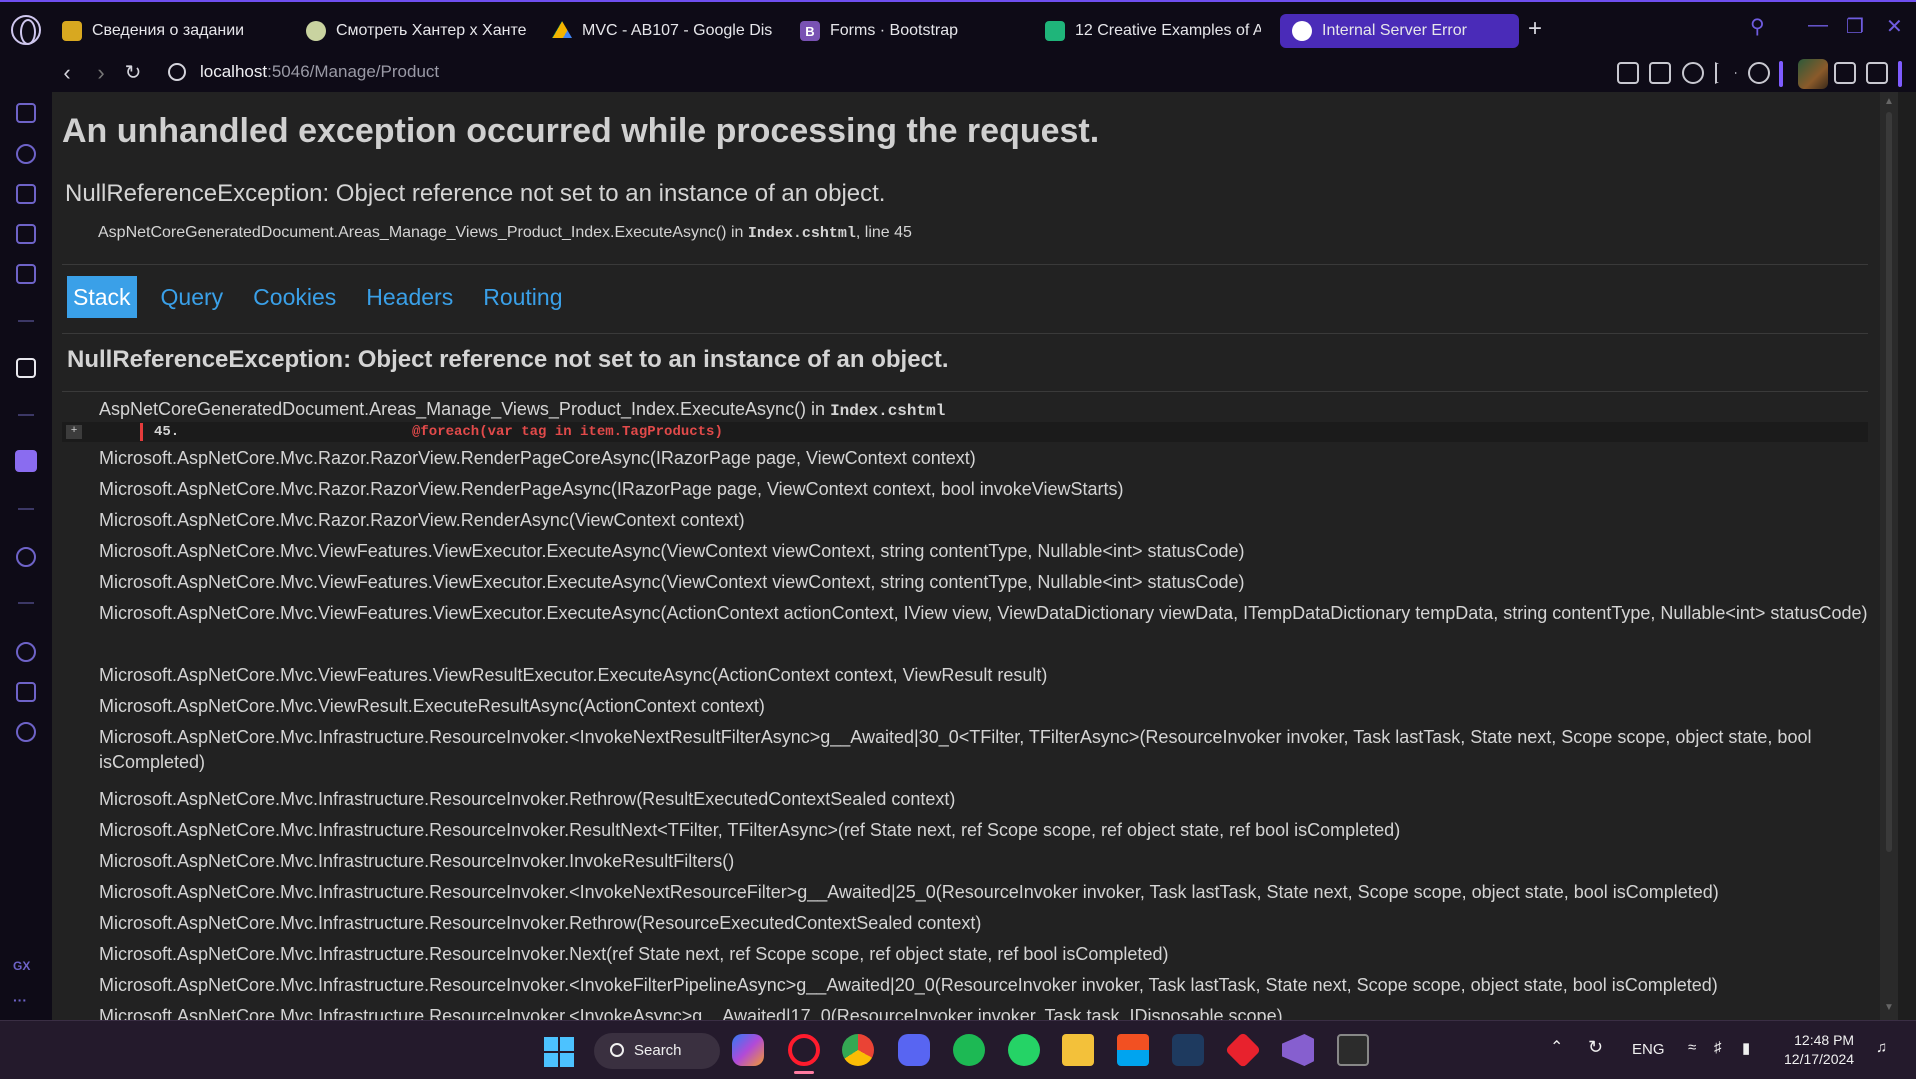 The width and height of the screenshot is (1916, 1079). Describe the element at coordinates (810, 31) in the screenshot. I see `bootstrap-icon: B` at that location.